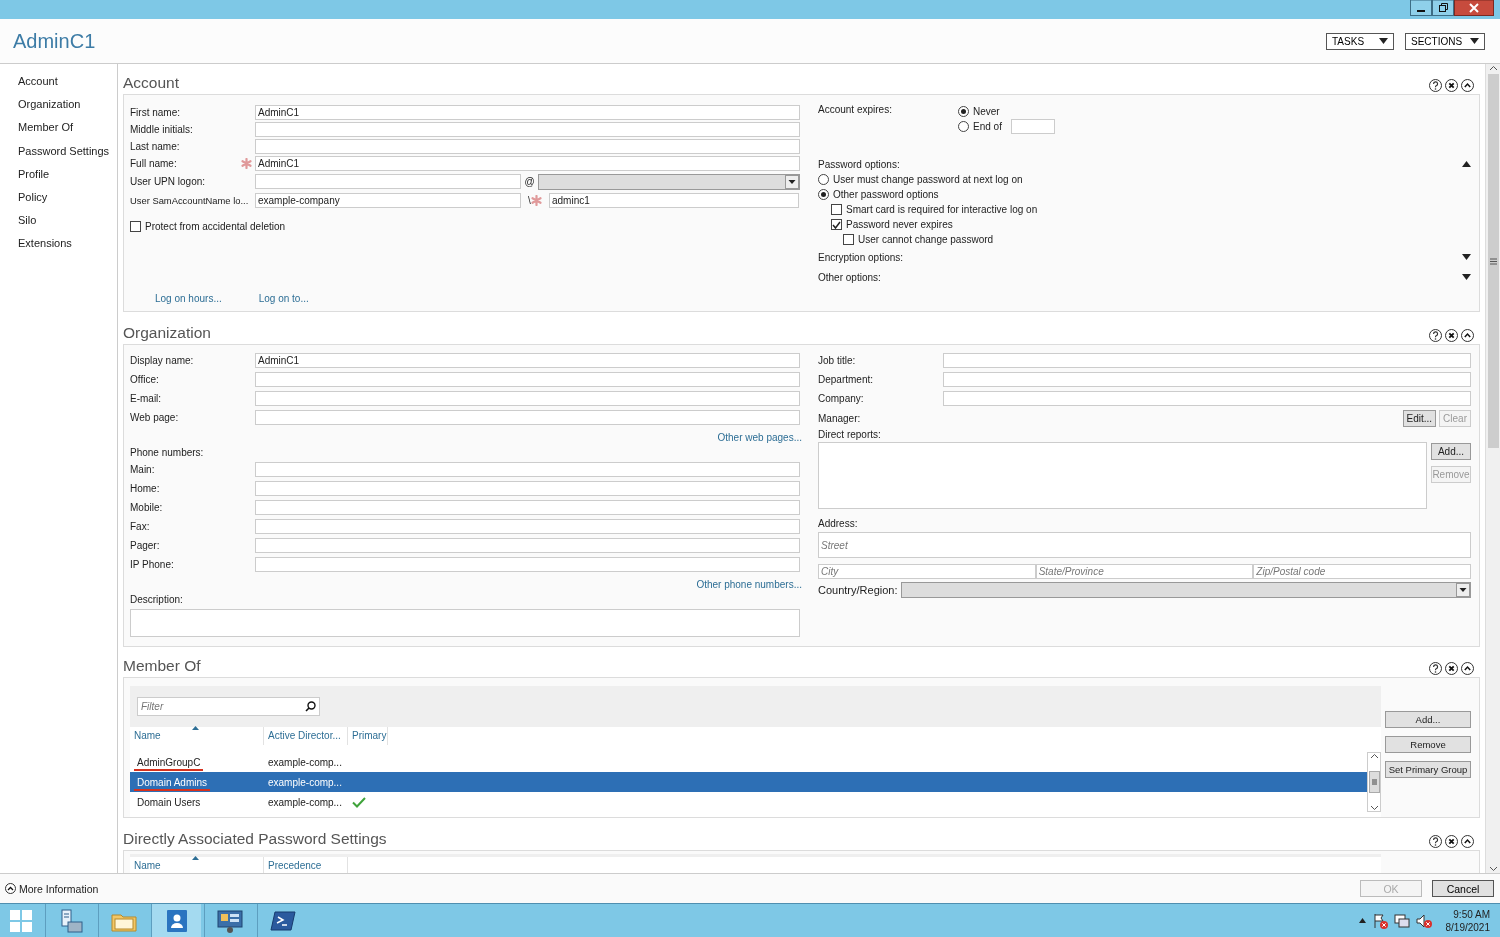  What do you see at coordinates (927, 571) in the screenshot?
I see `address-field: City` at bounding box center [927, 571].